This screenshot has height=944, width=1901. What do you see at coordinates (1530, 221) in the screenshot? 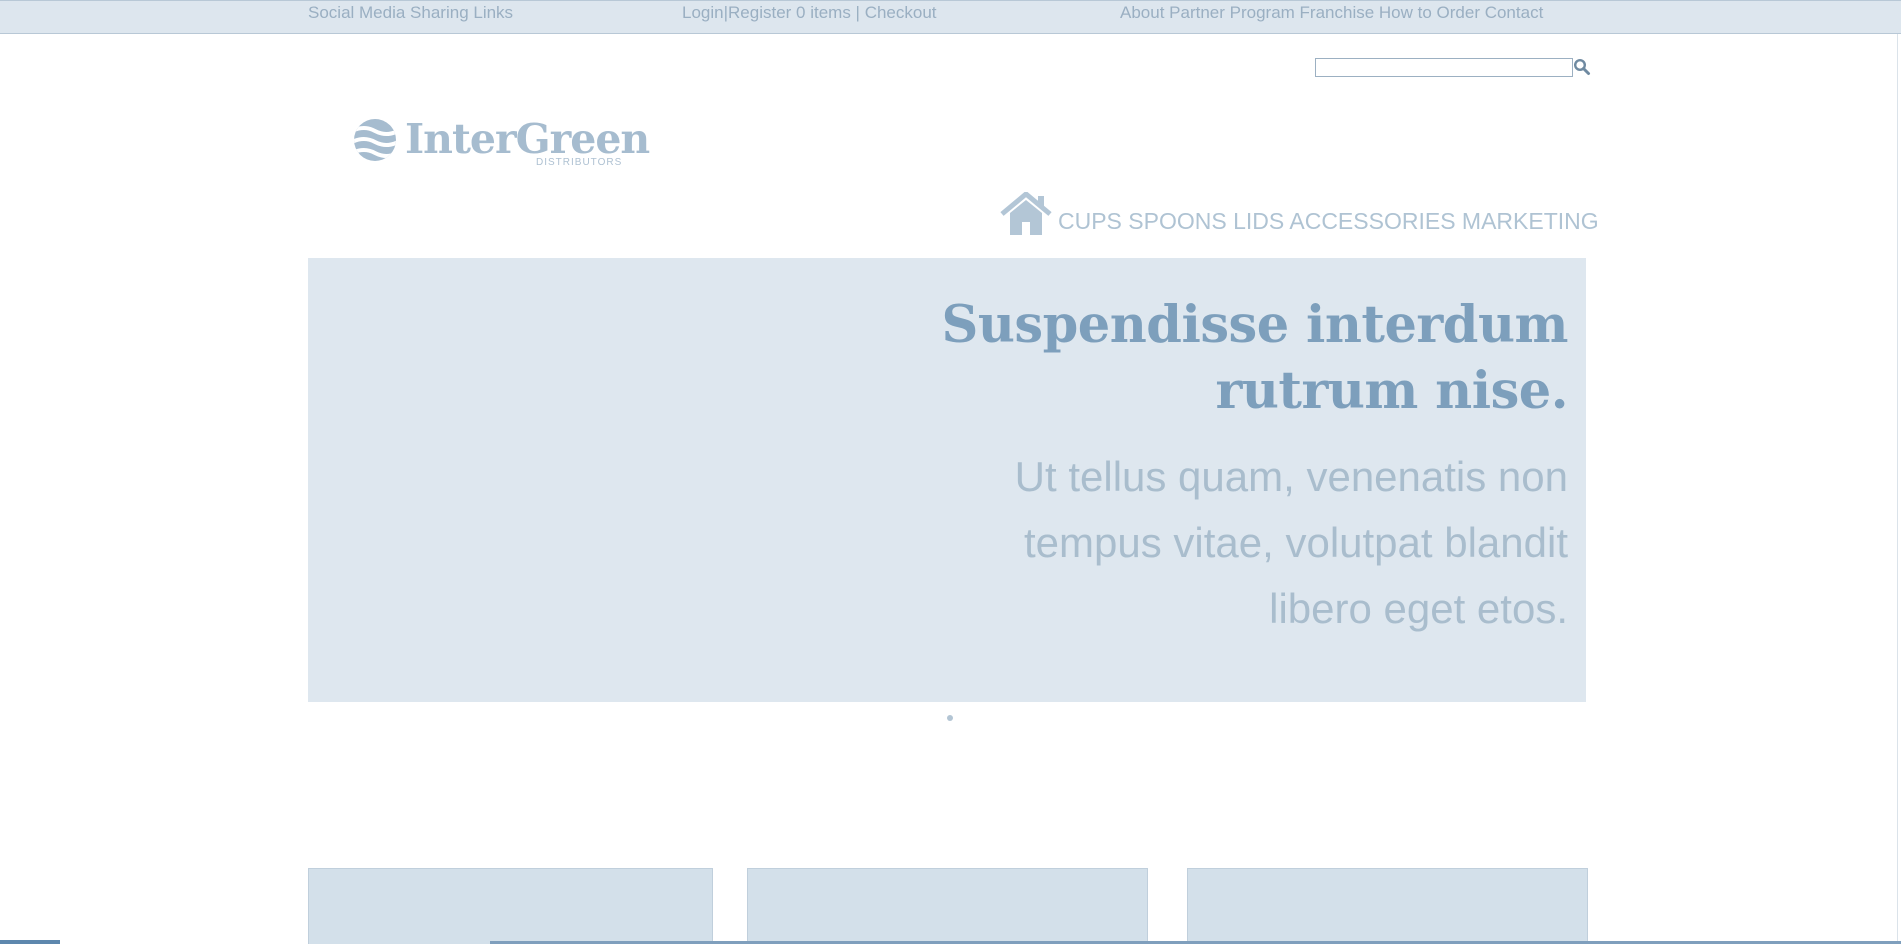
I see `nav-item-marketing: MARKETING` at bounding box center [1530, 221].